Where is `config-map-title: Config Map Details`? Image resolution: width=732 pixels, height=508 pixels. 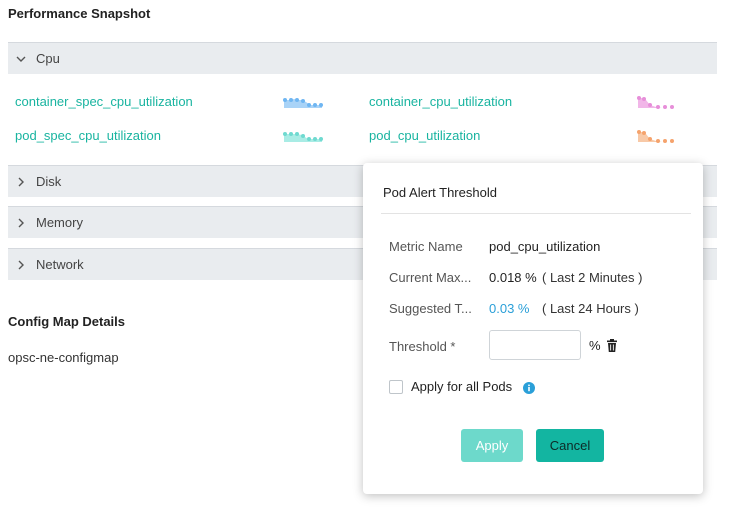 config-map-title: Config Map Details is located at coordinates (67, 321).